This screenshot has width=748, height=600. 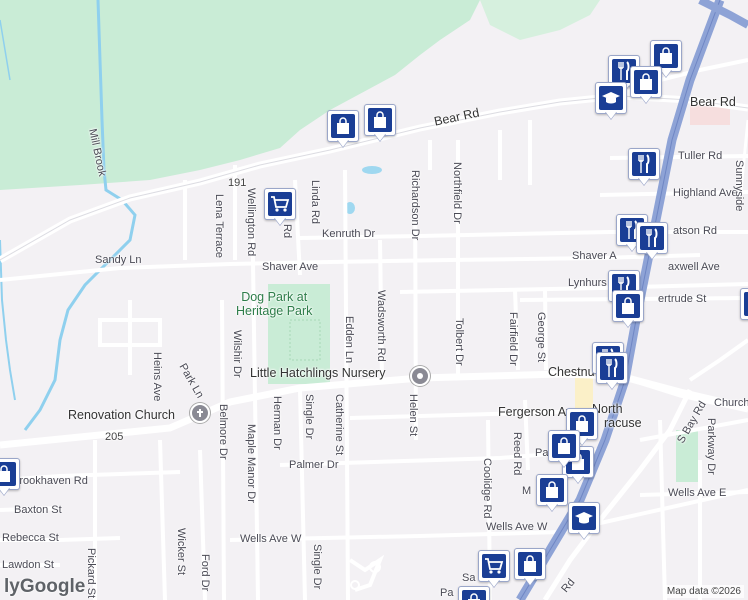 I want to click on map-data-attribution: Map data ©2026, so click(x=703, y=591).